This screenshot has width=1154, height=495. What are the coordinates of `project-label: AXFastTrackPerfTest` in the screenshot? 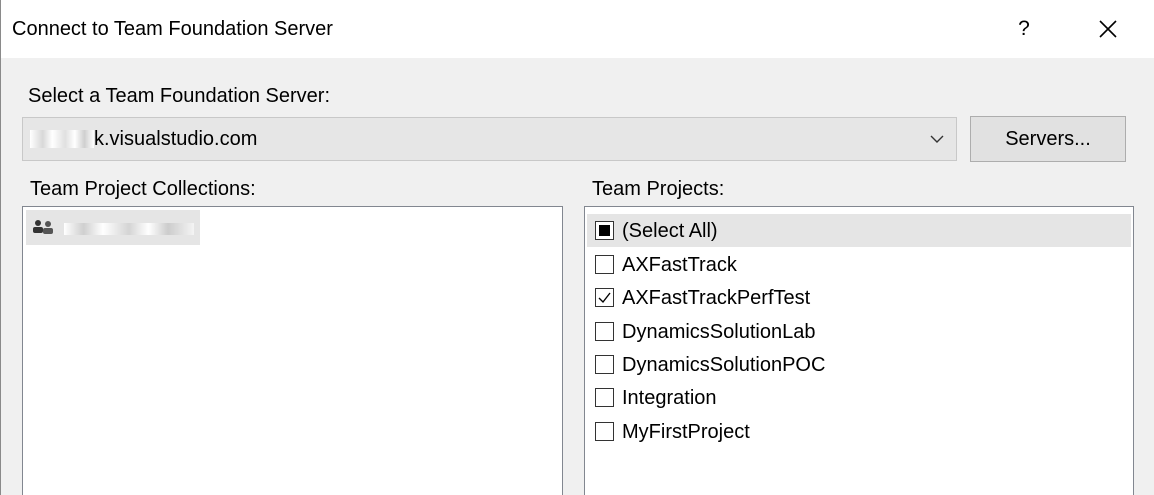 It's located at (716, 298).